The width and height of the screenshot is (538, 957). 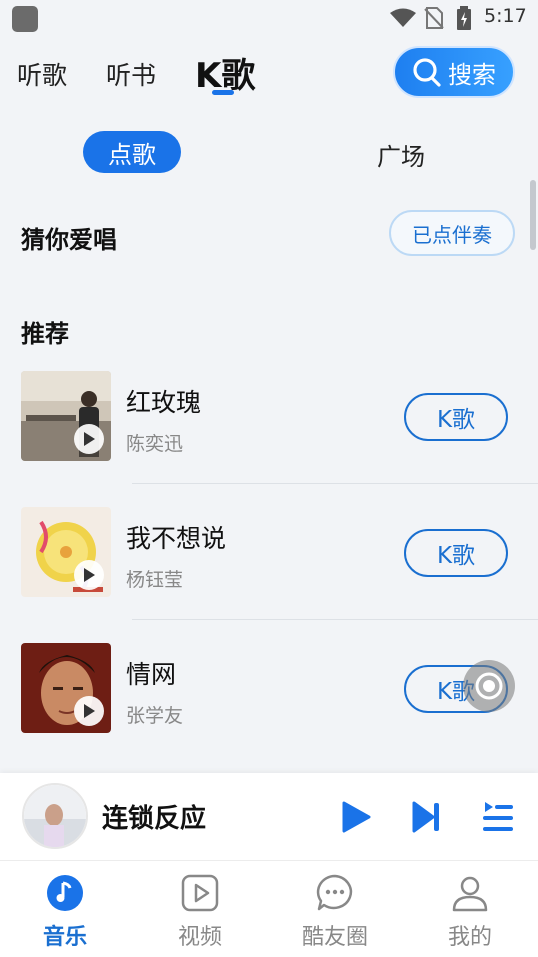 I want to click on battery-charging-icon, so click(x=464, y=18).